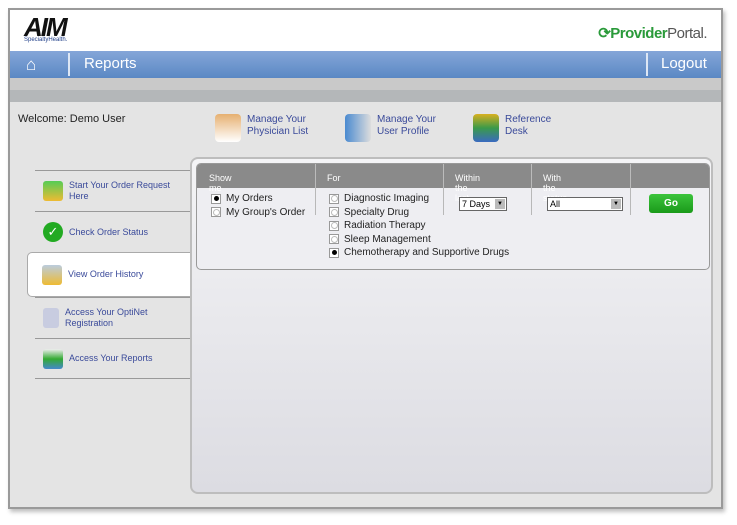 The height and width of the screenshot is (525, 737). What do you see at coordinates (53, 191) in the screenshot?
I see `download-tray-icon` at bounding box center [53, 191].